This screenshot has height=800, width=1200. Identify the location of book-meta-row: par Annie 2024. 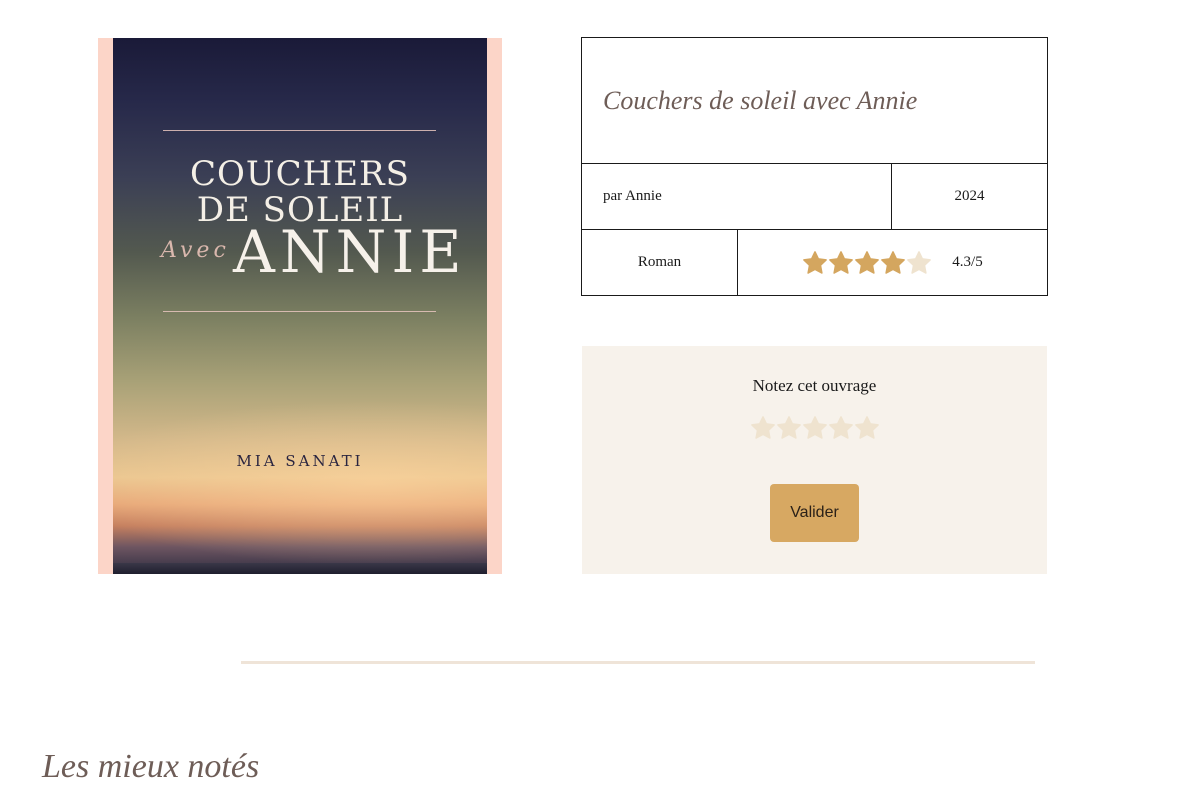
(814, 196).